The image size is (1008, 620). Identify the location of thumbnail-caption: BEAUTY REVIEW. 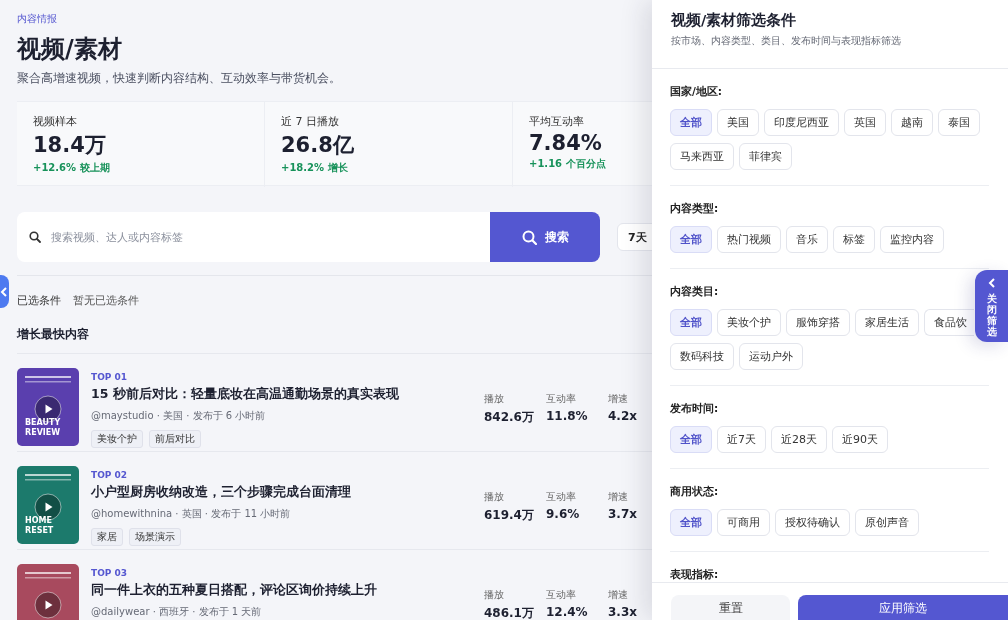
(43, 428).